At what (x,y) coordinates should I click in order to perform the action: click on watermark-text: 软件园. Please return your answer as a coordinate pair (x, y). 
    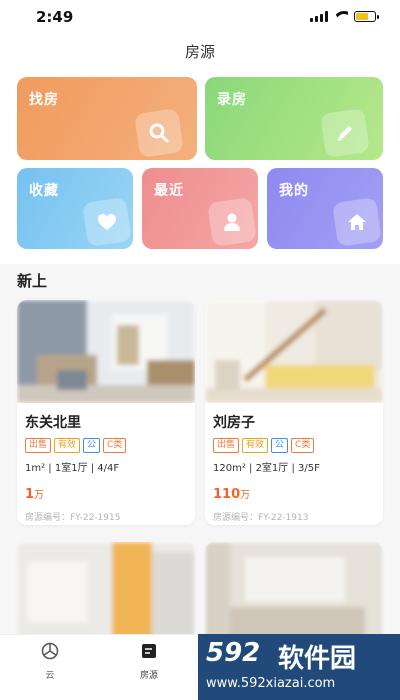
    Looking at the image, I should click on (317, 659).